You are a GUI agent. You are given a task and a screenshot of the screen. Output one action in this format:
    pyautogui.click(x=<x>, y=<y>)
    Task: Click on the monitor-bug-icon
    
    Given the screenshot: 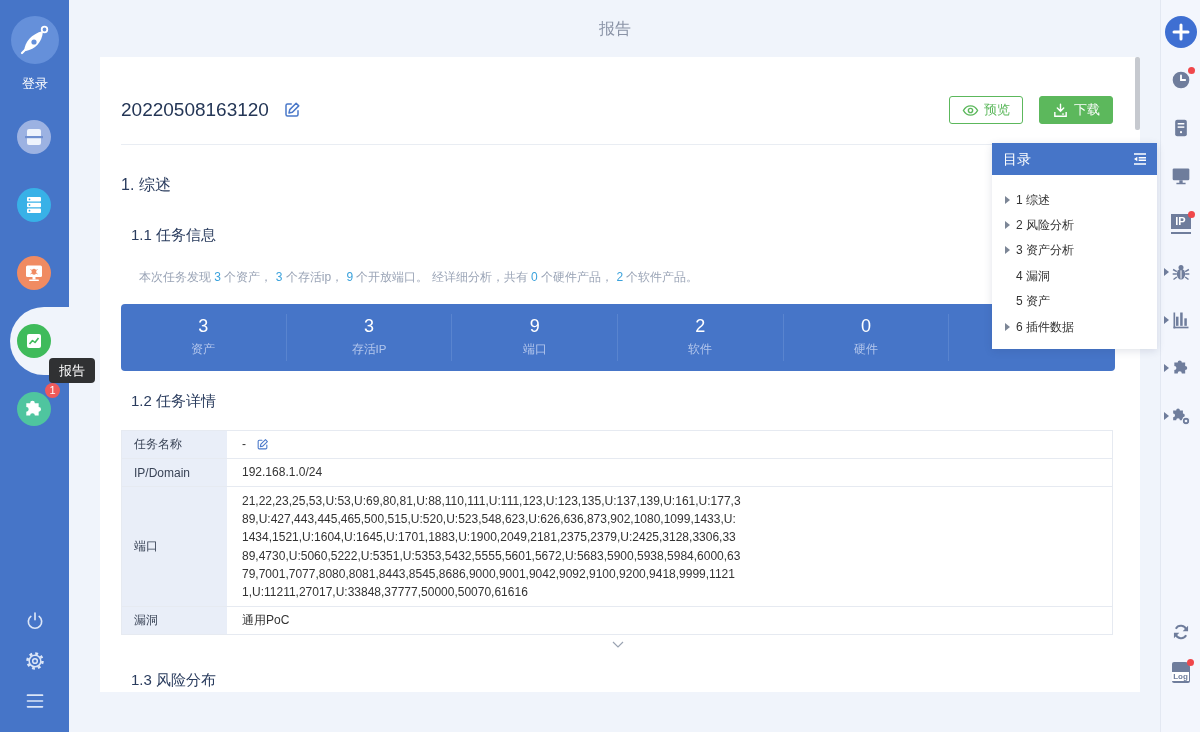 What is the action you would take?
    pyautogui.click(x=34, y=273)
    